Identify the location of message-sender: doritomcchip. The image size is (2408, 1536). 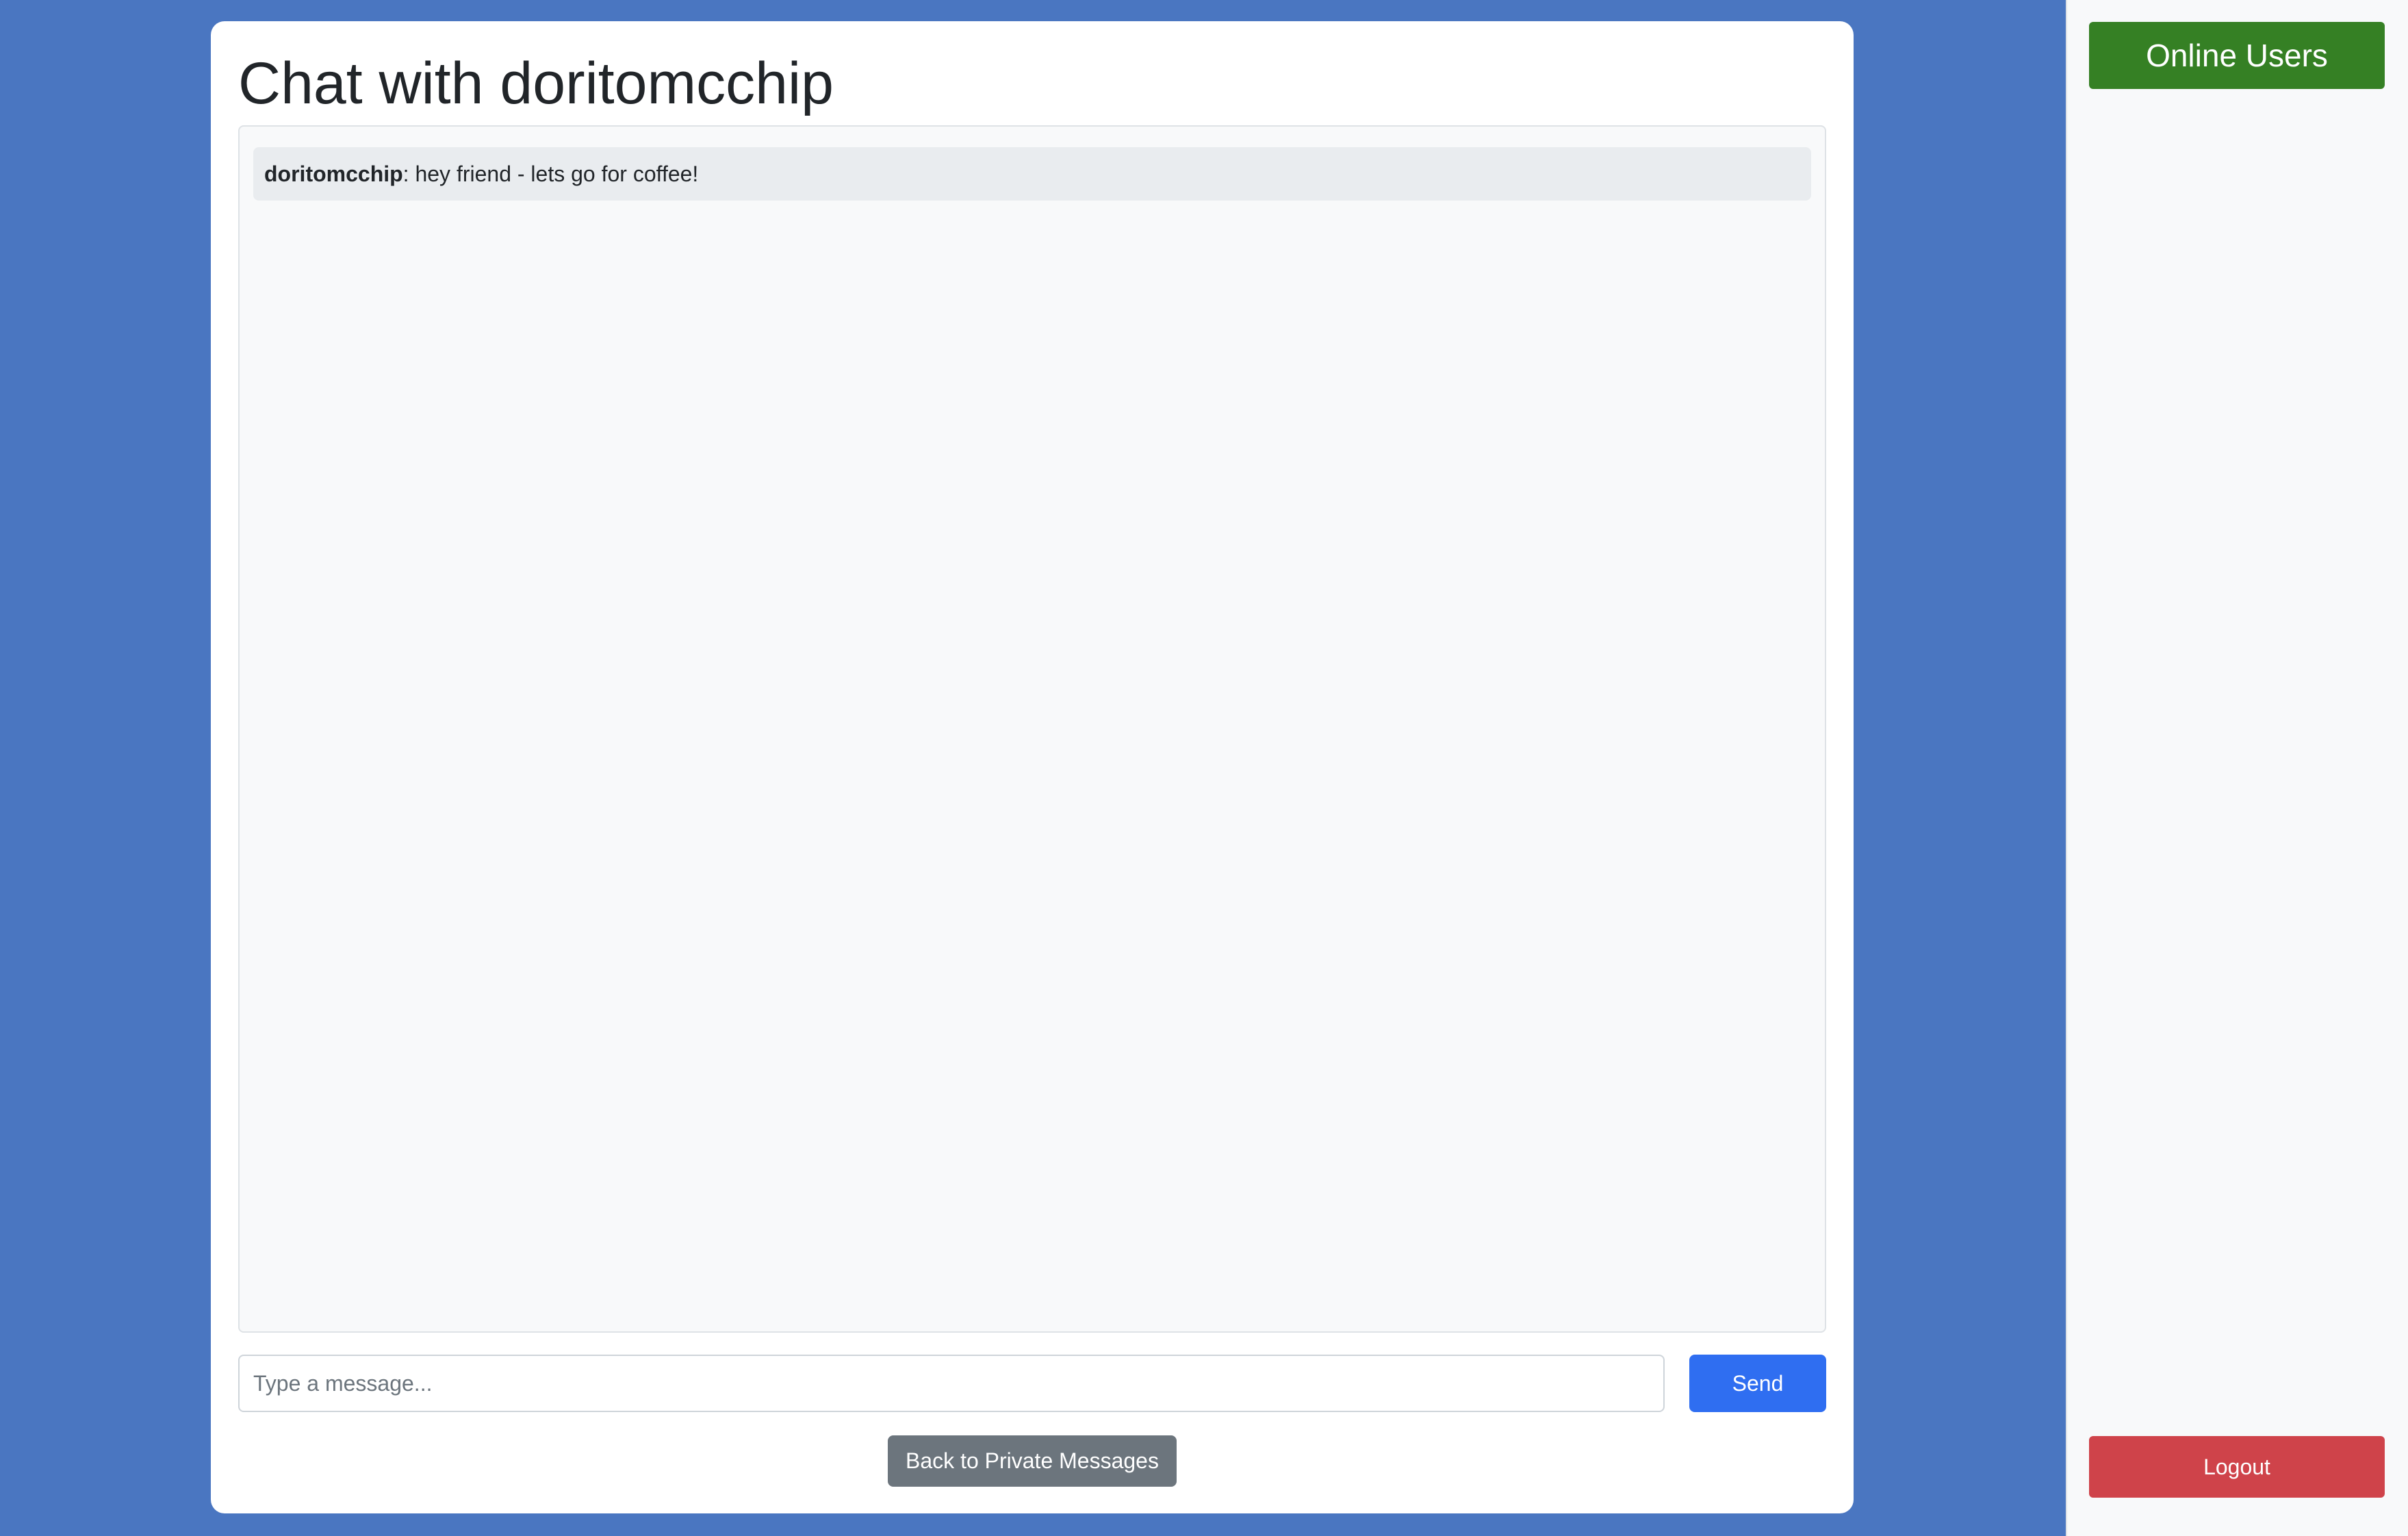
(333, 173).